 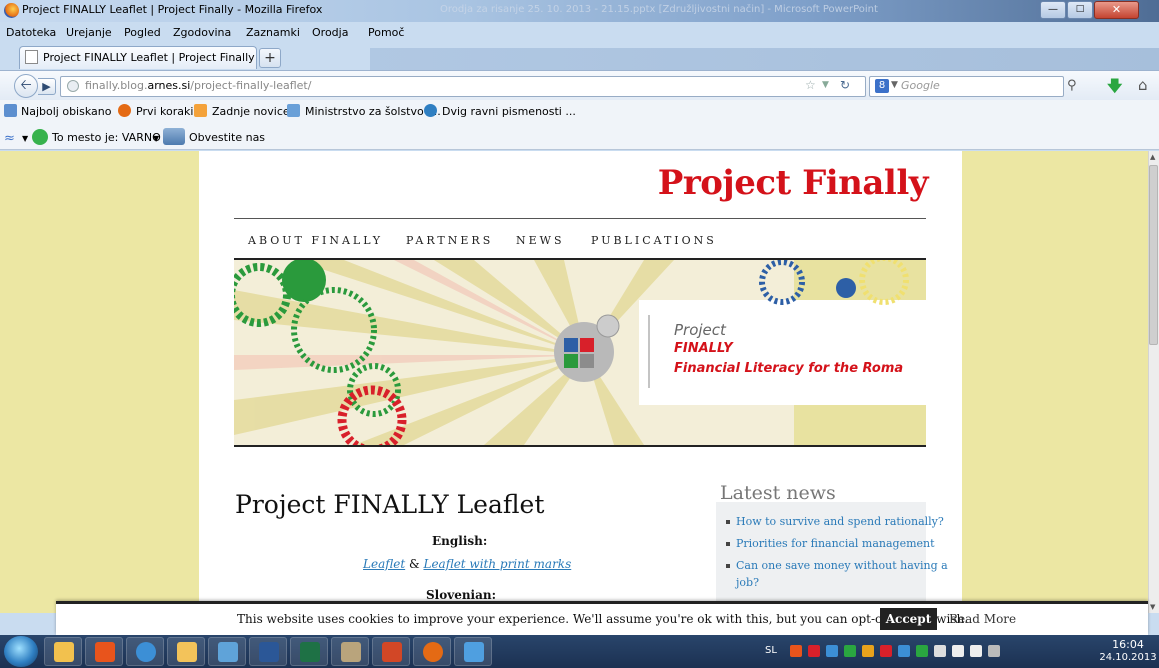 What do you see at coordinates (832, 651) in the screenshot?
I see `bluetooth-icon` at bounding box center [832, 651].